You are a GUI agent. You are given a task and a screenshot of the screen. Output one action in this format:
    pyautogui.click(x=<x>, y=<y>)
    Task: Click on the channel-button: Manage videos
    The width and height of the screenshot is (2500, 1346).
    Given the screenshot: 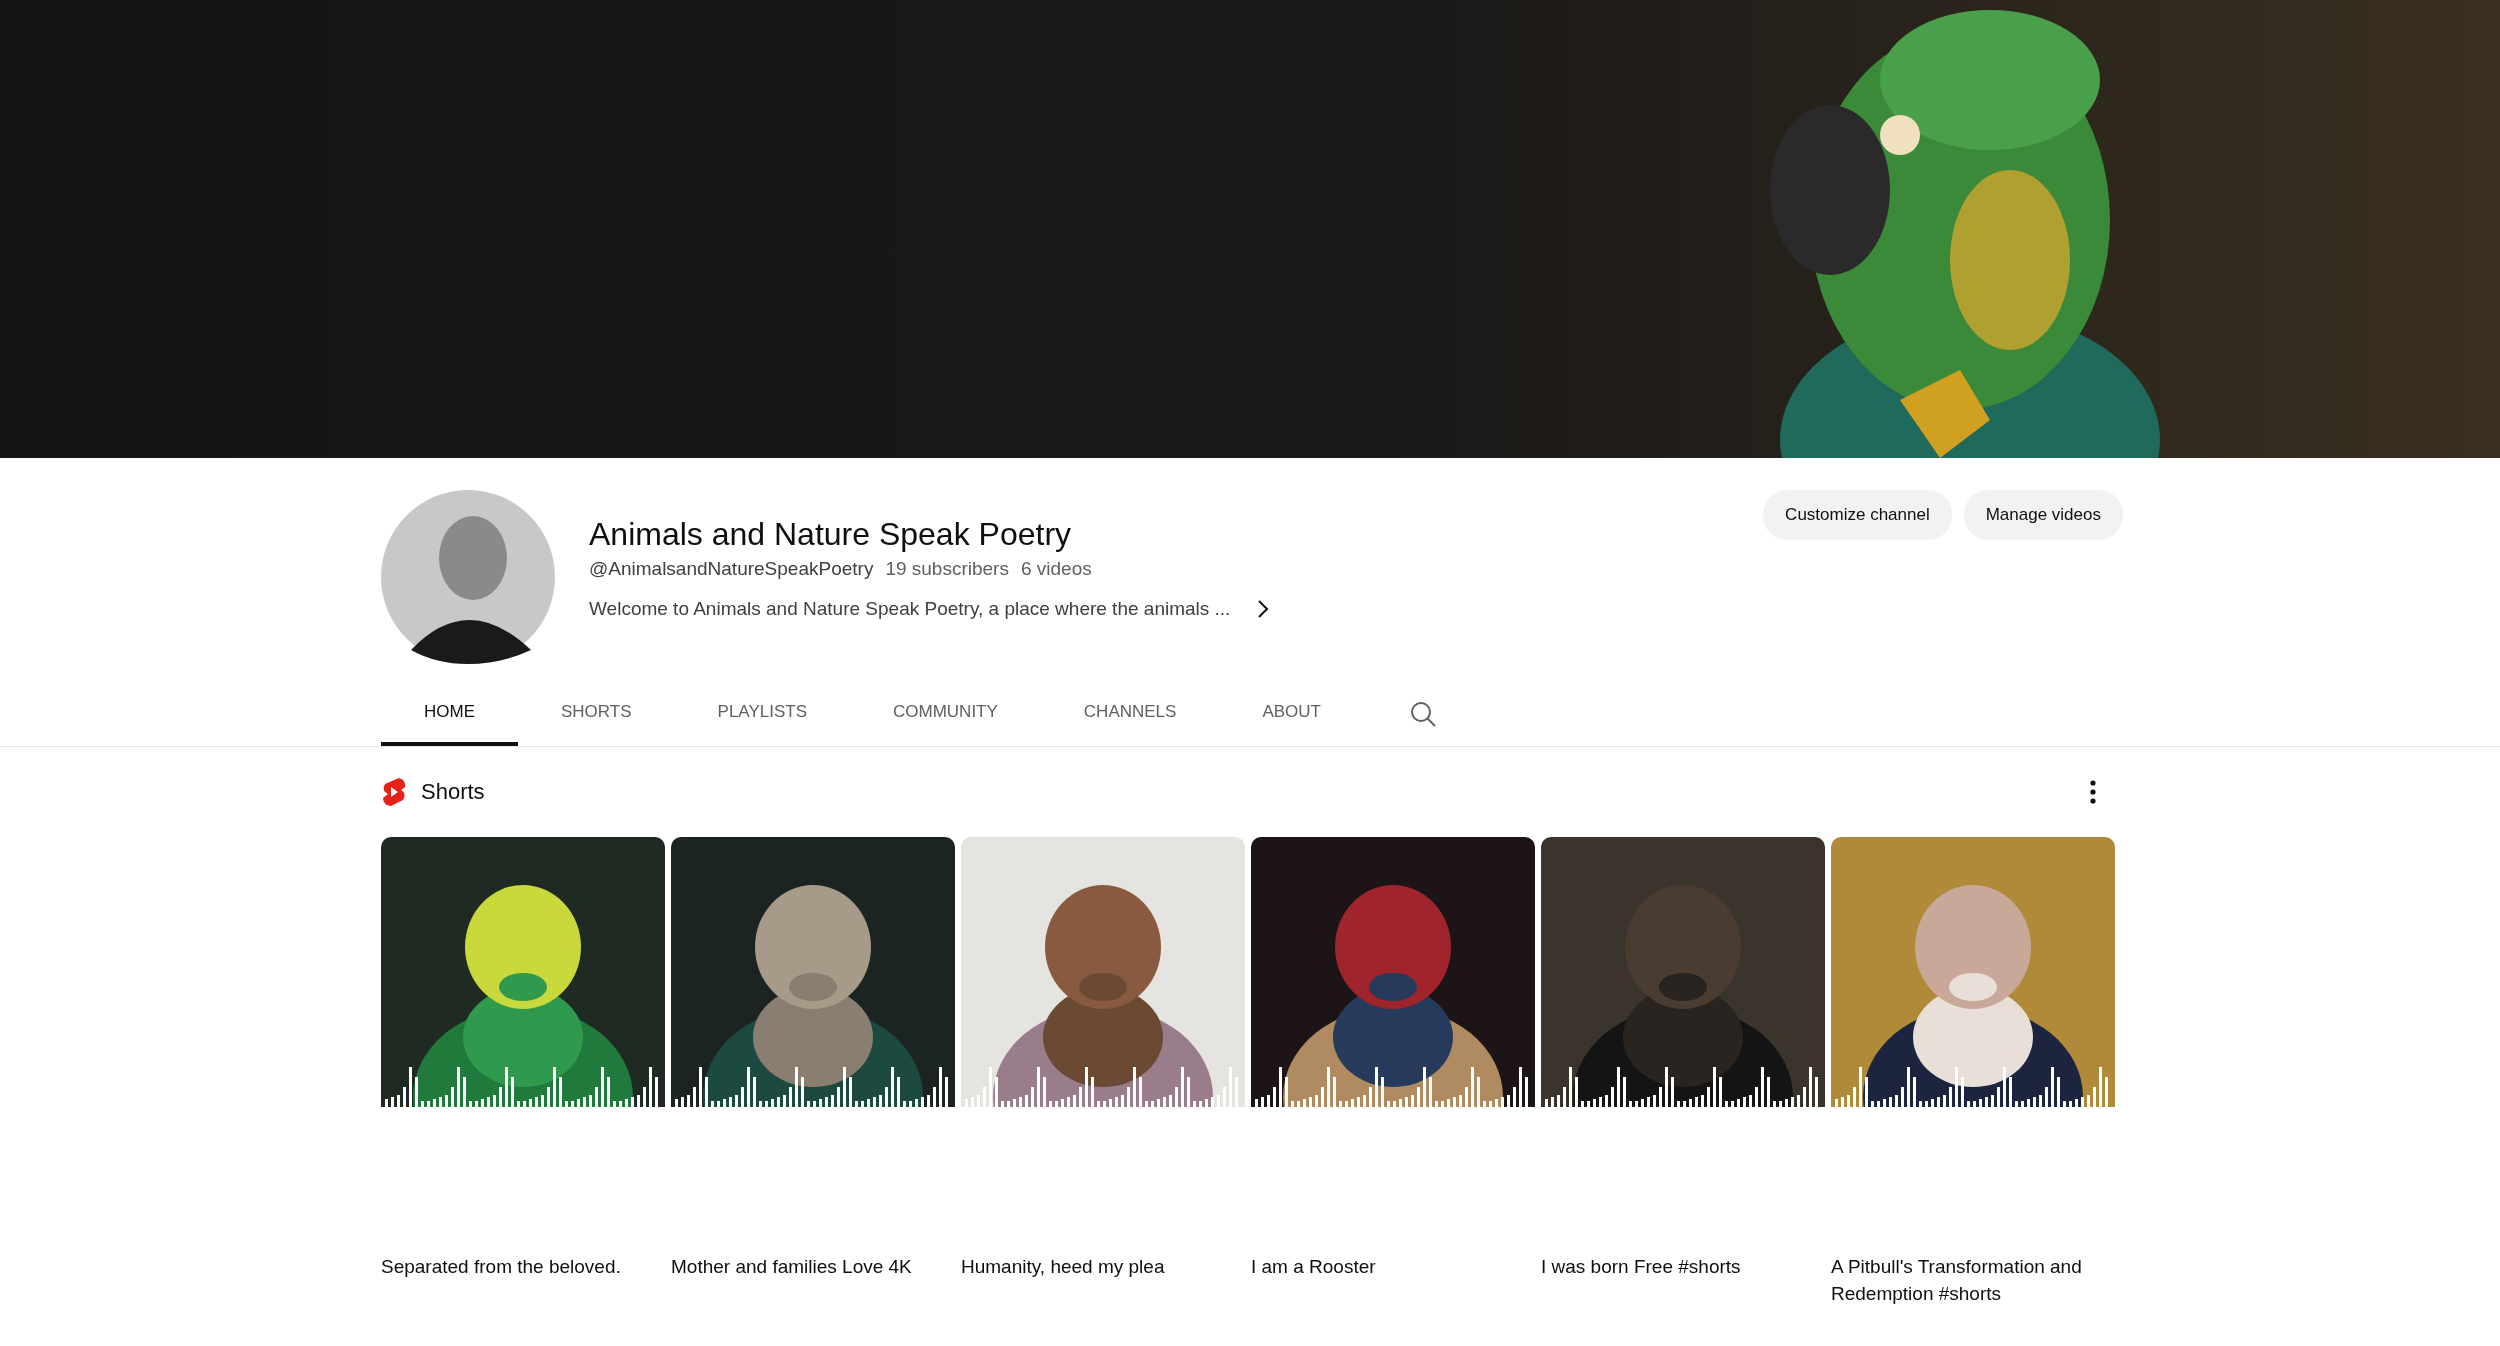 What is the action you would take?
    pyautogui.click(x=2043, y=515)
    